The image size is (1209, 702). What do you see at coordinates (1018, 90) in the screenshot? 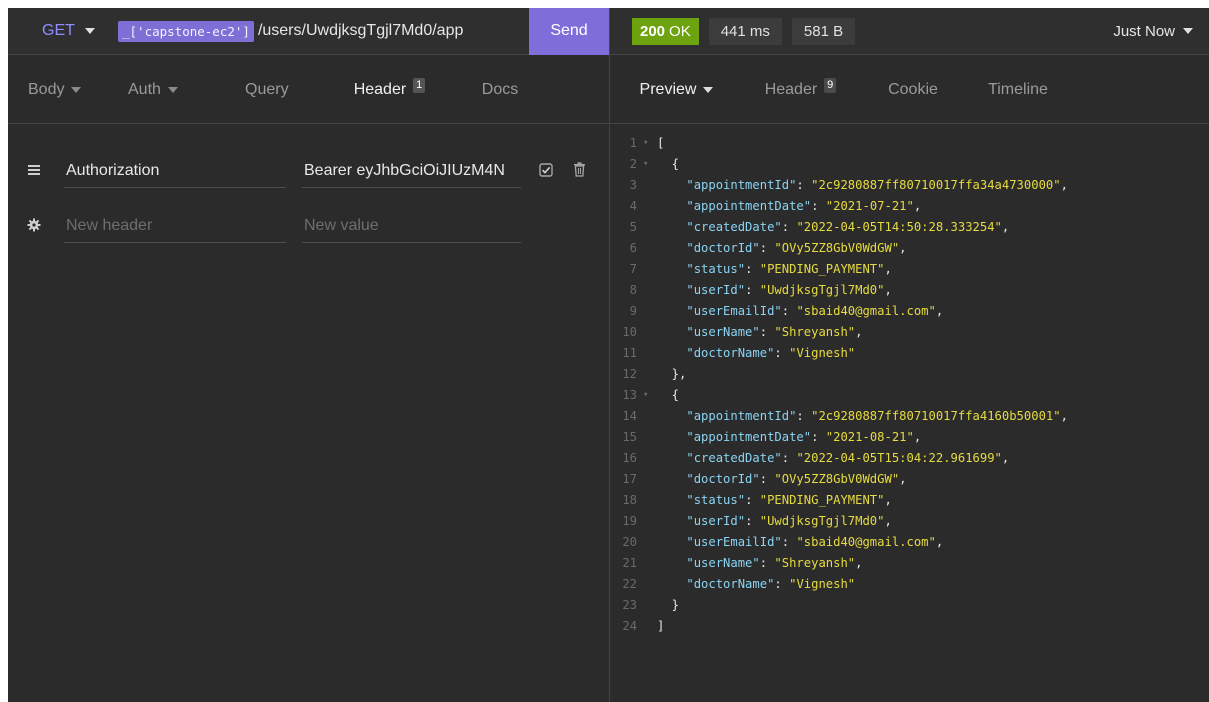
I see `tab-timeline: Timeline` at bounding box center [1018, 90].